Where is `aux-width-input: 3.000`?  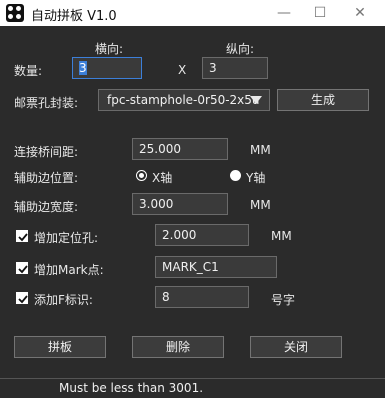
aux-width-input: 3.000 is located at coordinates (180, 204).